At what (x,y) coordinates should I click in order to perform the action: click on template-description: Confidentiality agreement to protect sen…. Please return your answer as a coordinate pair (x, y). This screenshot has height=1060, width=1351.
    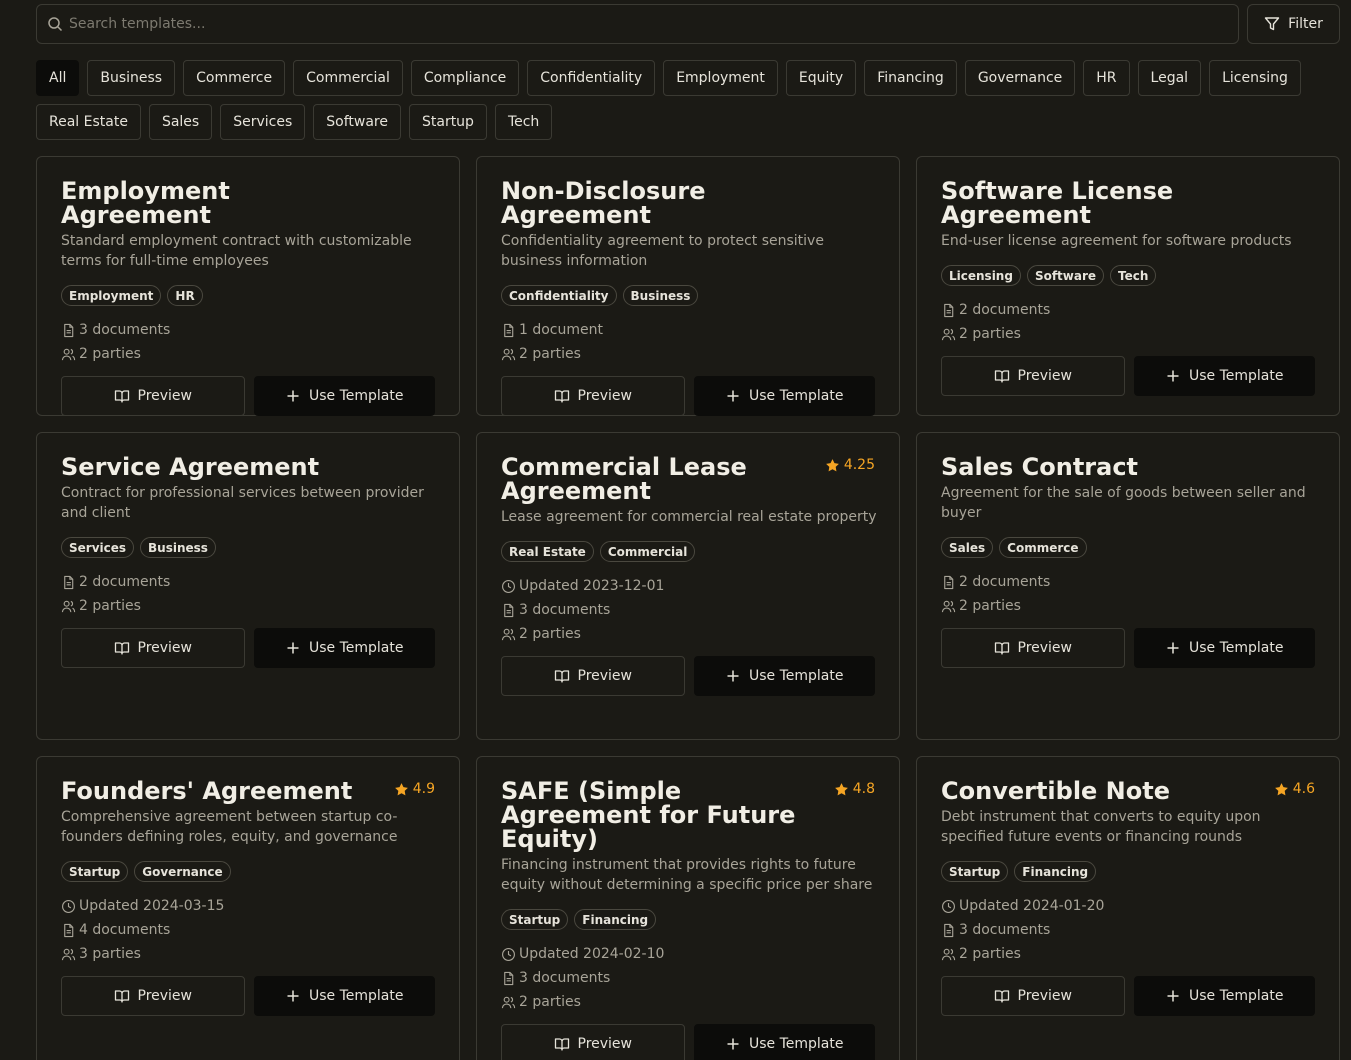
    Looking at the image, I should click on (662, 251).